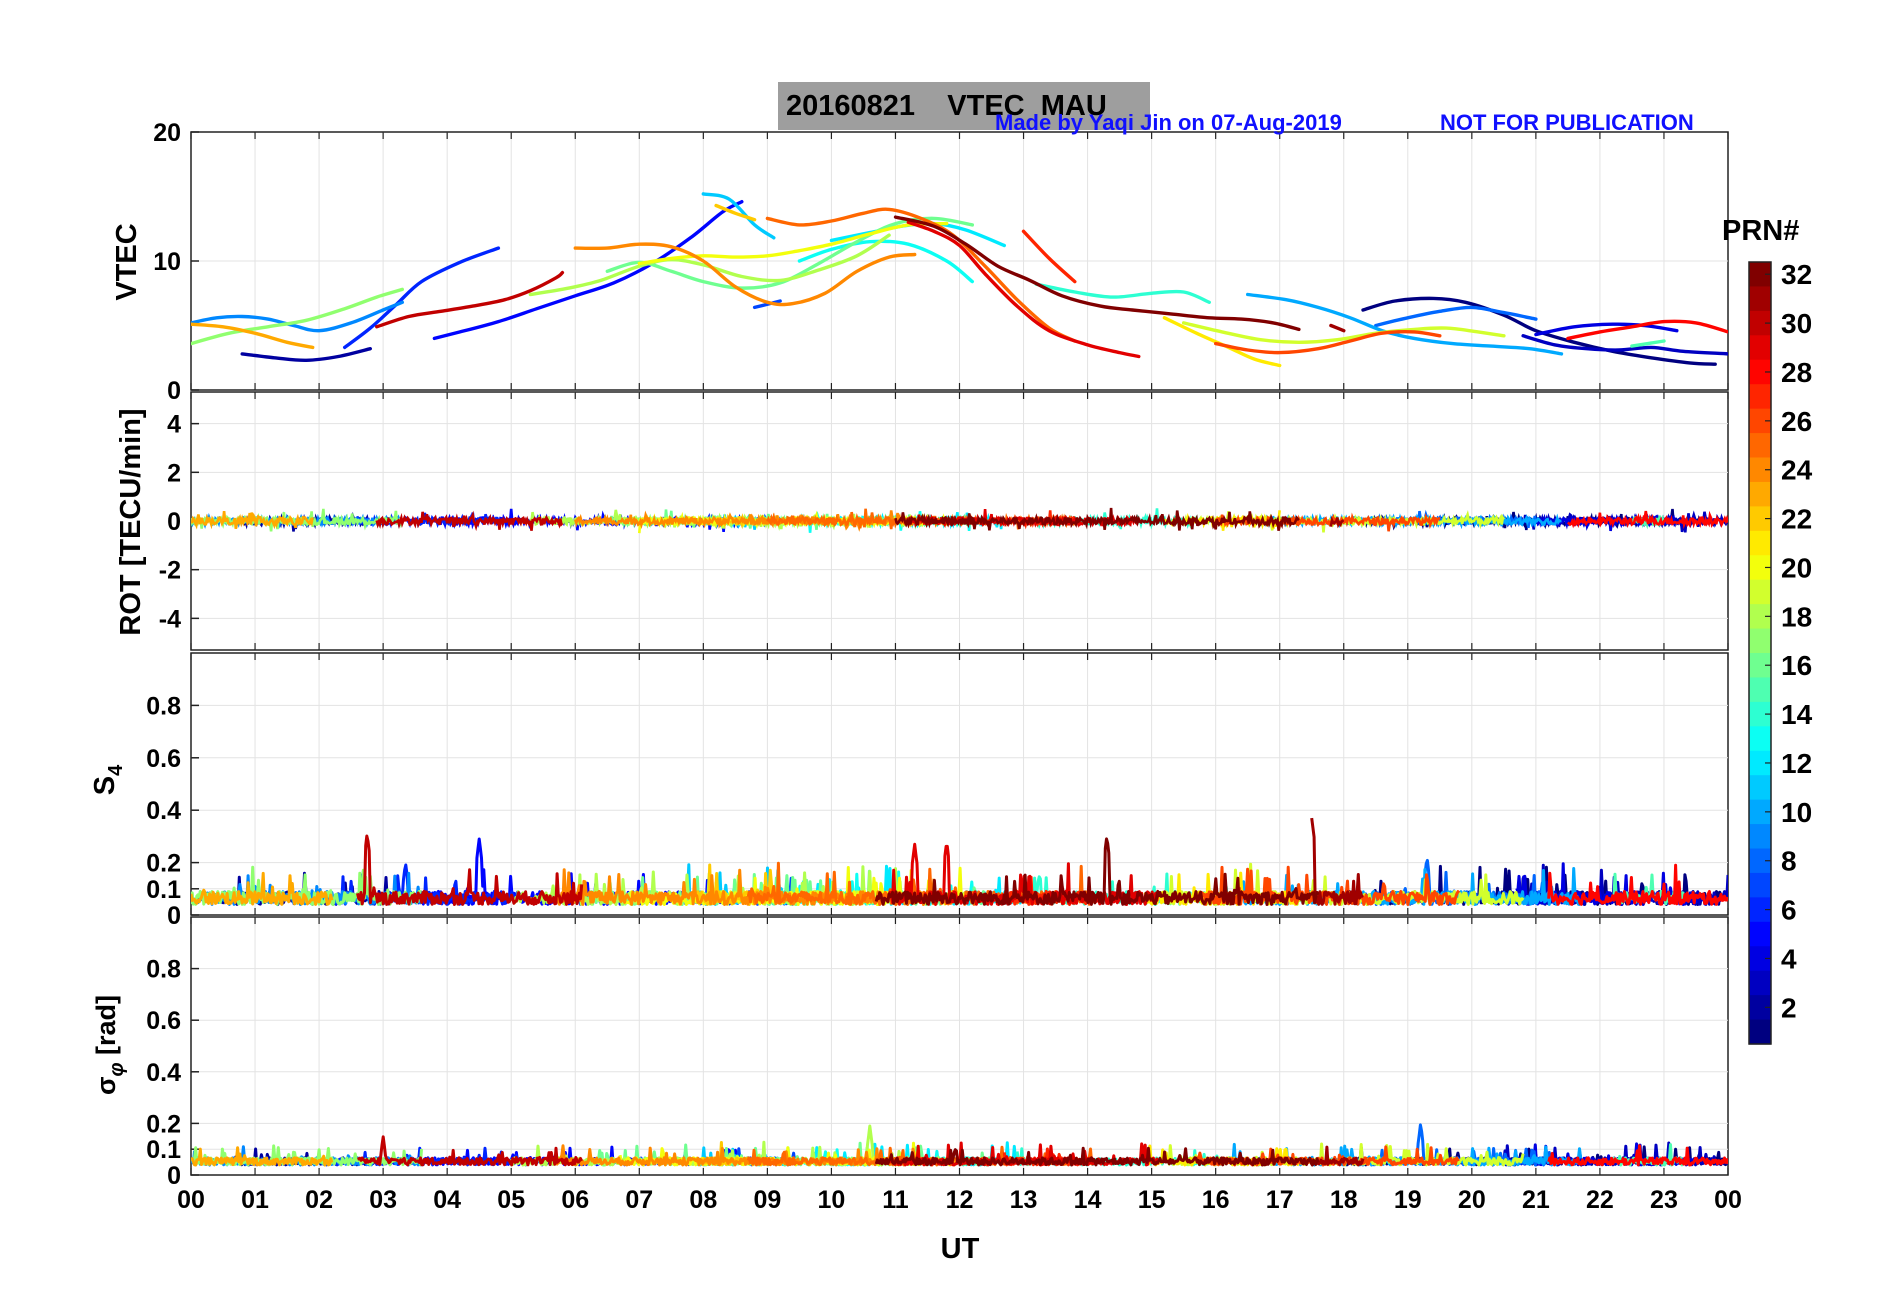 This screenshot has height=1292, width=1902. I want to click on x-tick-label: 22, so click(1600, 1200).